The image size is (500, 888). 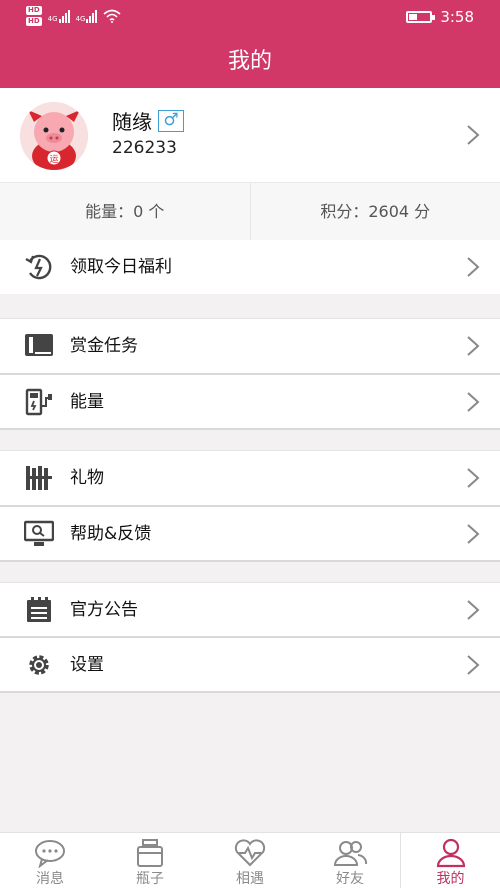 What do you see at coordinates (39, 478) in the screenshot?
I see `gift-box-icon` at bounding box center [39, 478].